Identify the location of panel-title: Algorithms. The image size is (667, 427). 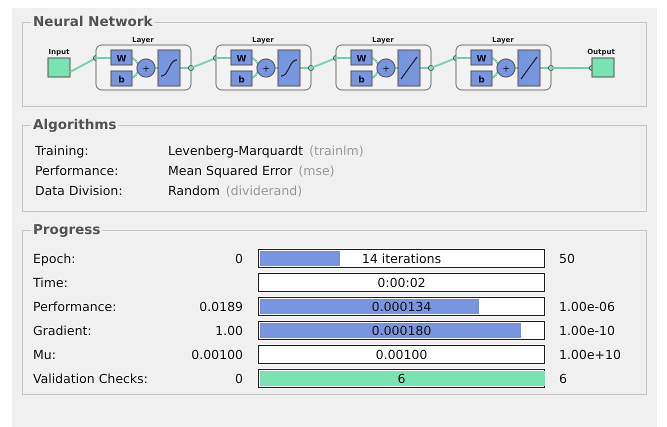
(75, 125).